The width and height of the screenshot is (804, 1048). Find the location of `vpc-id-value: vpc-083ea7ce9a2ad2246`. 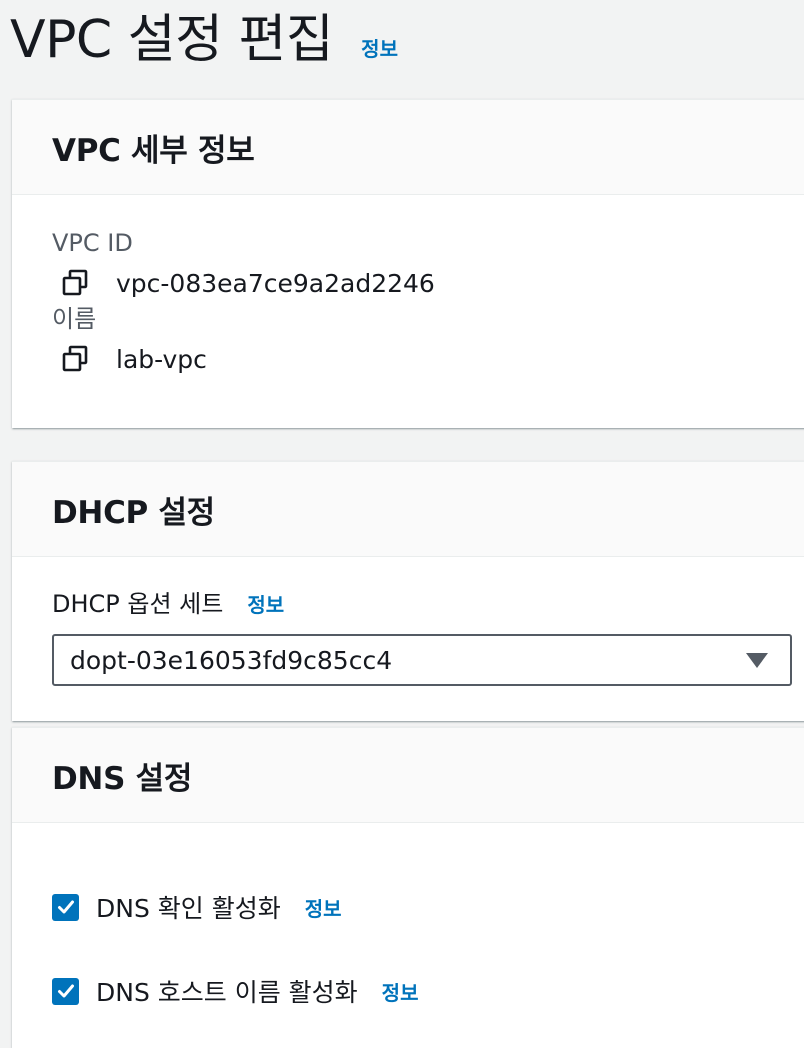

vpc-id-value: vpc-083ea7ce9a2ad2246 is located at coordinates (275, 283).